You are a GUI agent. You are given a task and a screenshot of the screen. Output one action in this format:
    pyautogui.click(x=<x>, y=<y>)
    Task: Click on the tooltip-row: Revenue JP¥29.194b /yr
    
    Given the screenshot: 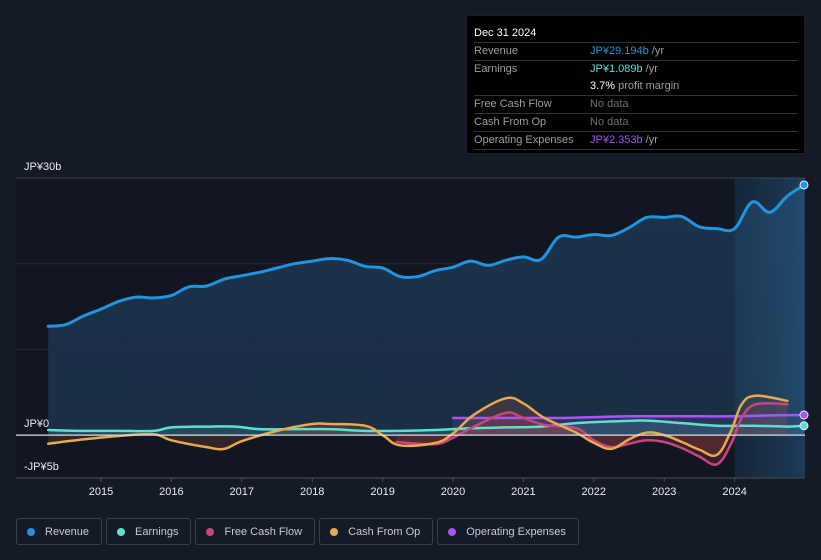 What is the action you would take?
    pyautogui.click(x=635, y=52)
    